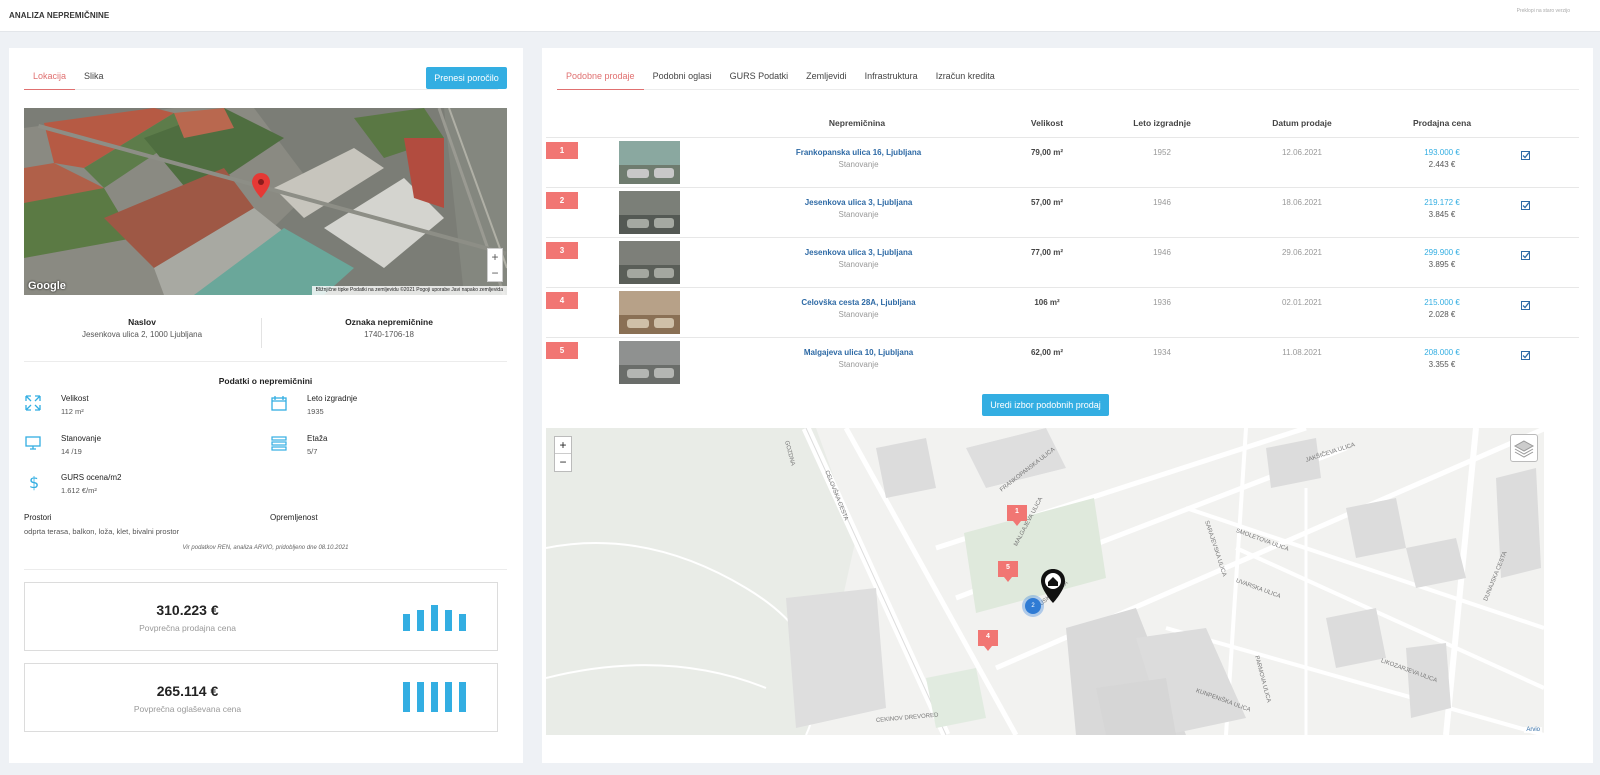 This screenshot has width=1600, height=775. I want to click on detail-value: 5/7, so click(312, 451).